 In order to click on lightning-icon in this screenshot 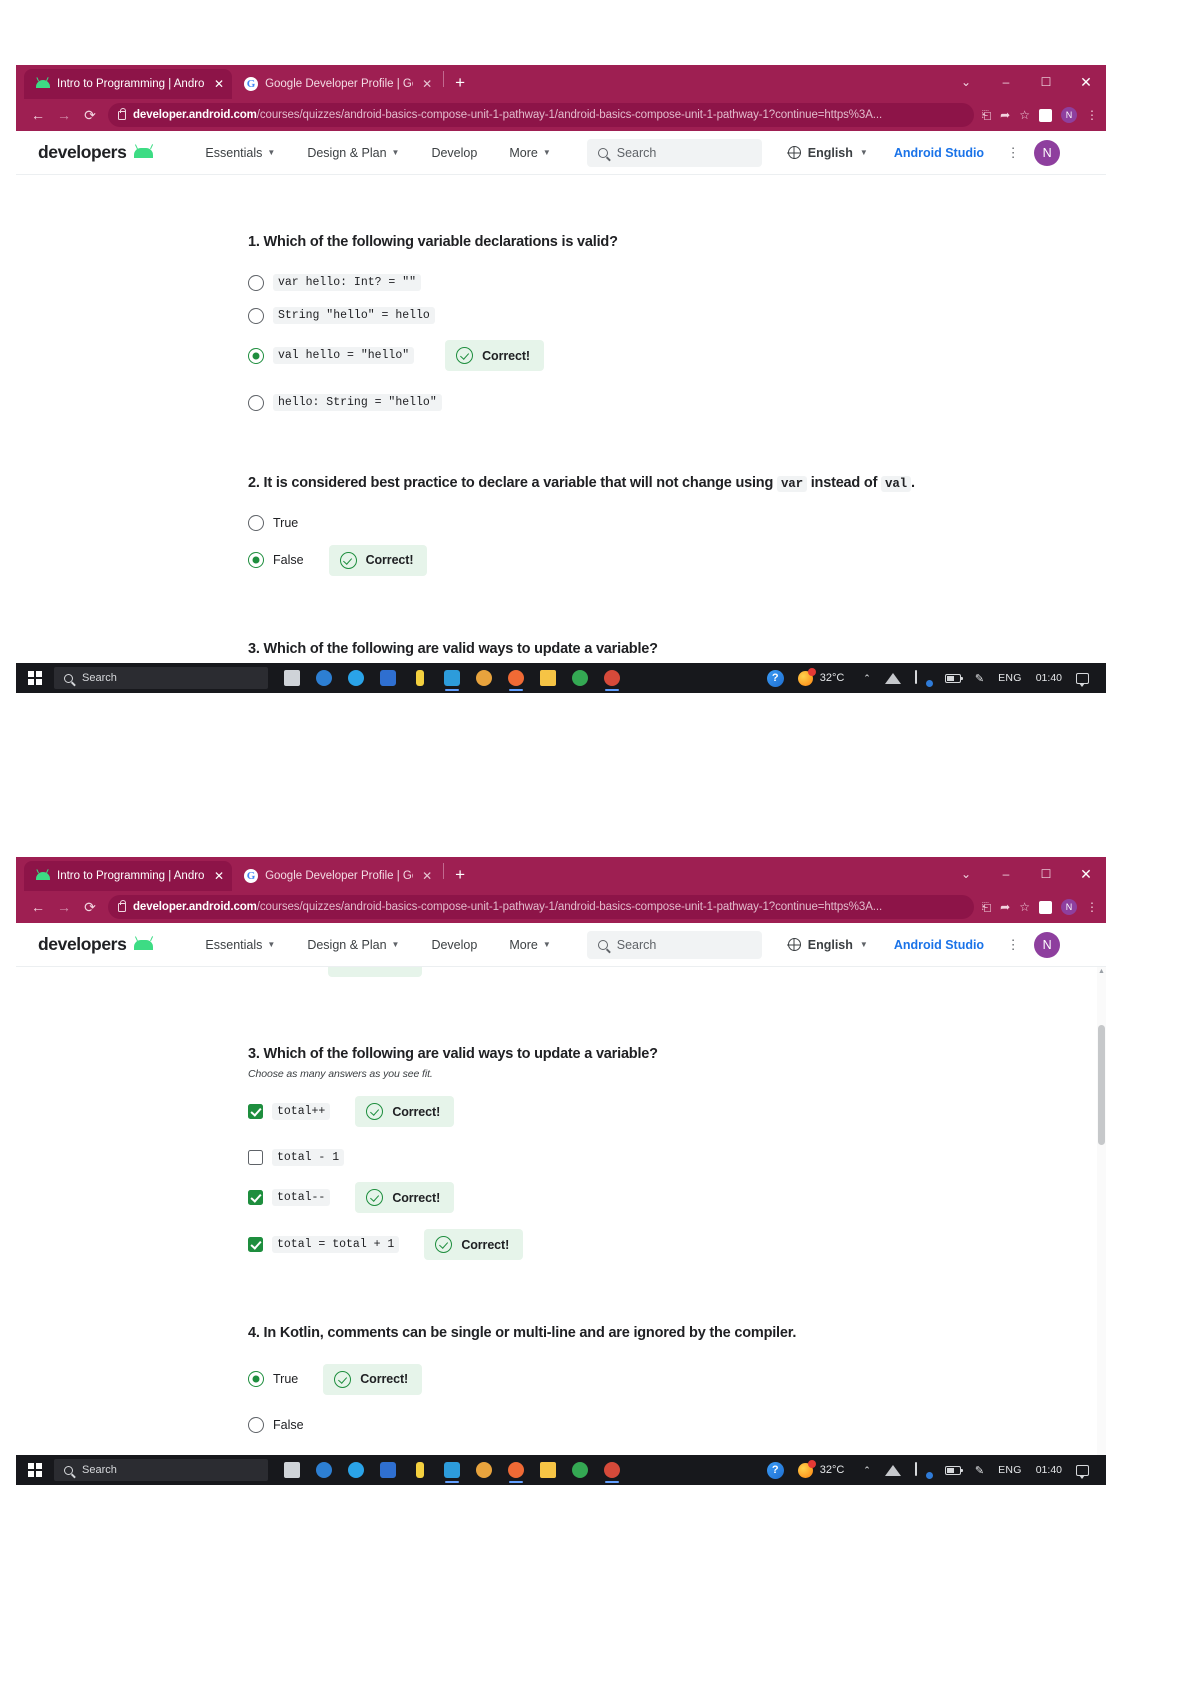, I will do `click(420, 1470)`.